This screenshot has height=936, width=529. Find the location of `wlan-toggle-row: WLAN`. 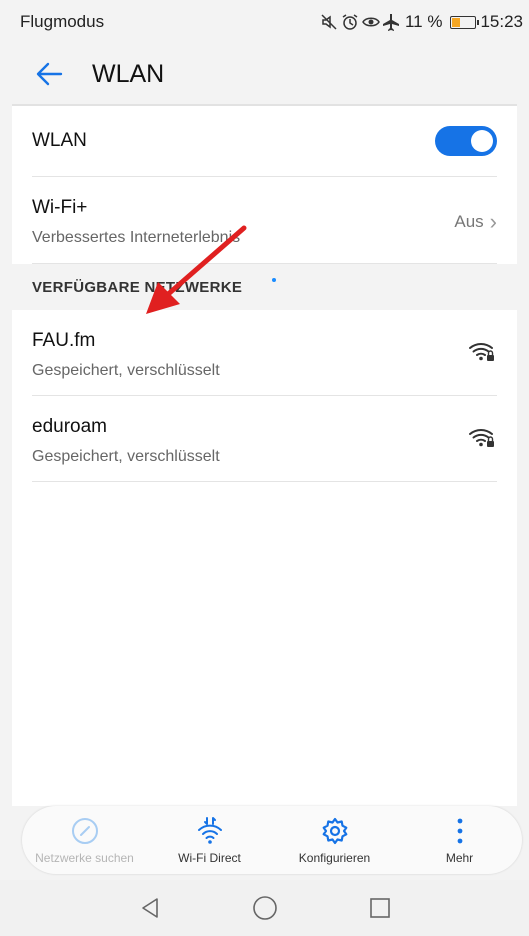

wlan-toggle-row: WLAN is located at coordinates (264, 141).